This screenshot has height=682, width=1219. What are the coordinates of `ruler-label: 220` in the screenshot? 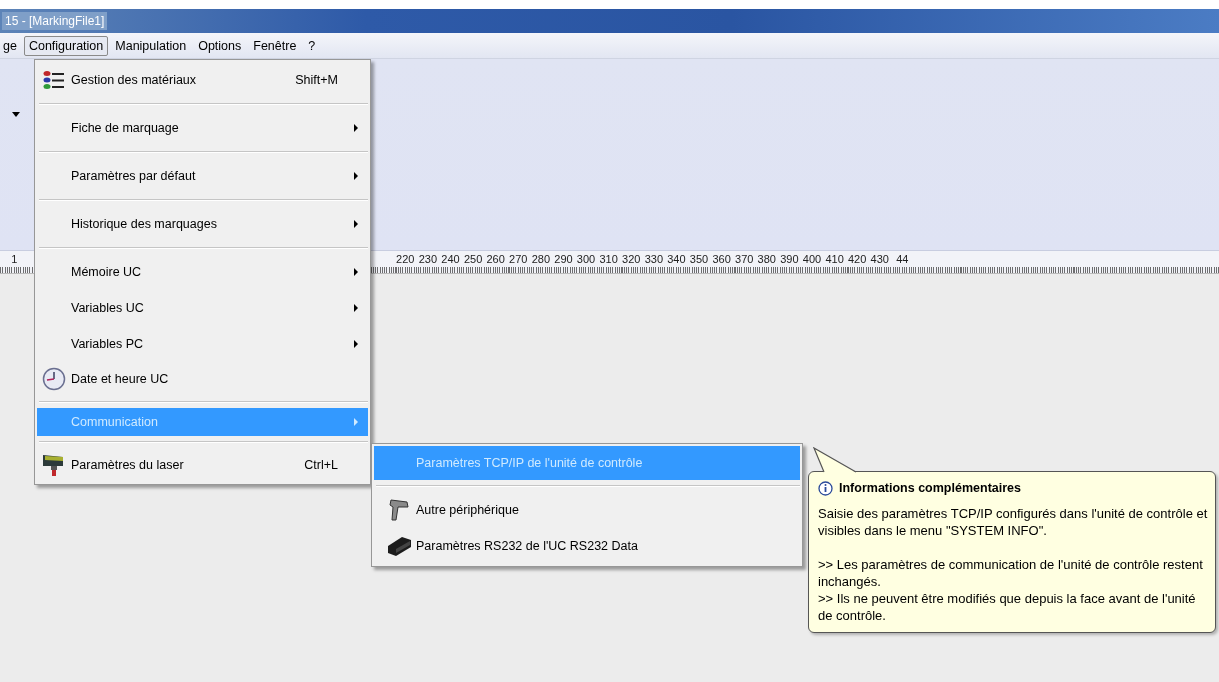 It's located at (405, 258).